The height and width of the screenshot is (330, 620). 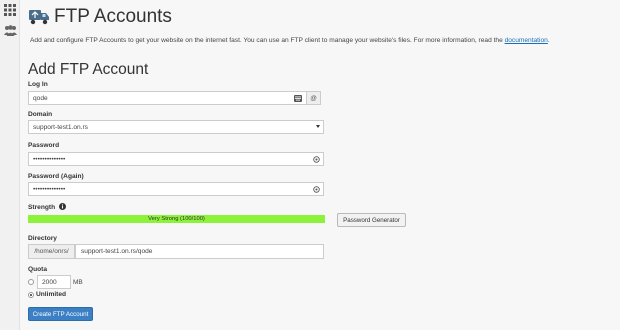 I want to click on password-input: ••••••••••••••, so click(x=176, y=159).